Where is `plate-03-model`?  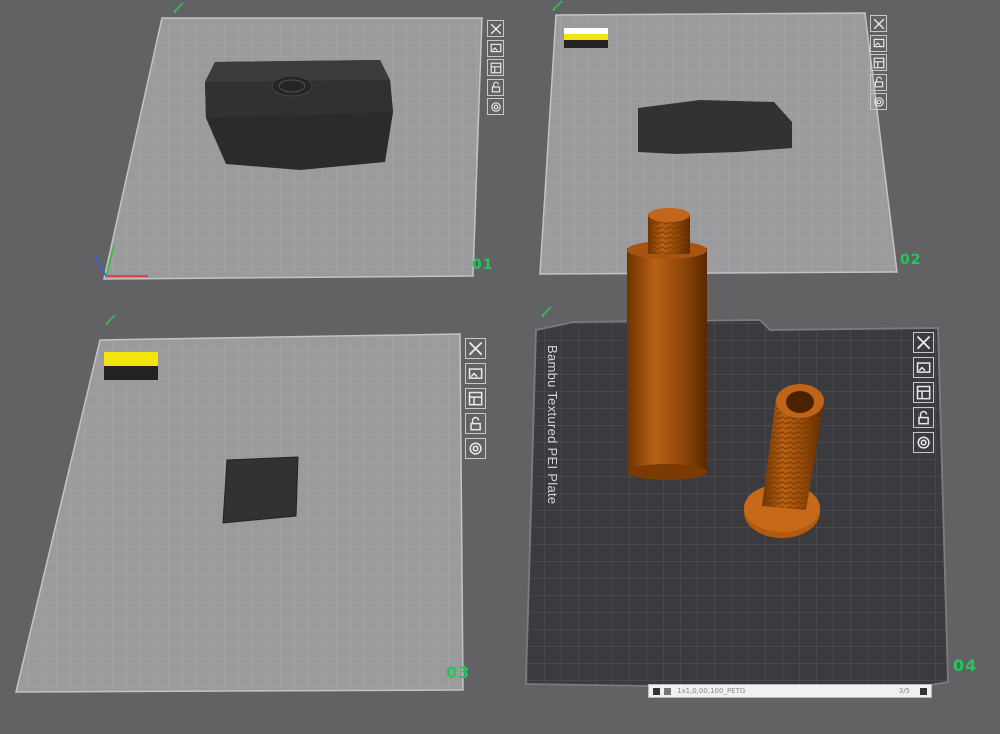 plate-03-model is located at coordinates (260, 490).